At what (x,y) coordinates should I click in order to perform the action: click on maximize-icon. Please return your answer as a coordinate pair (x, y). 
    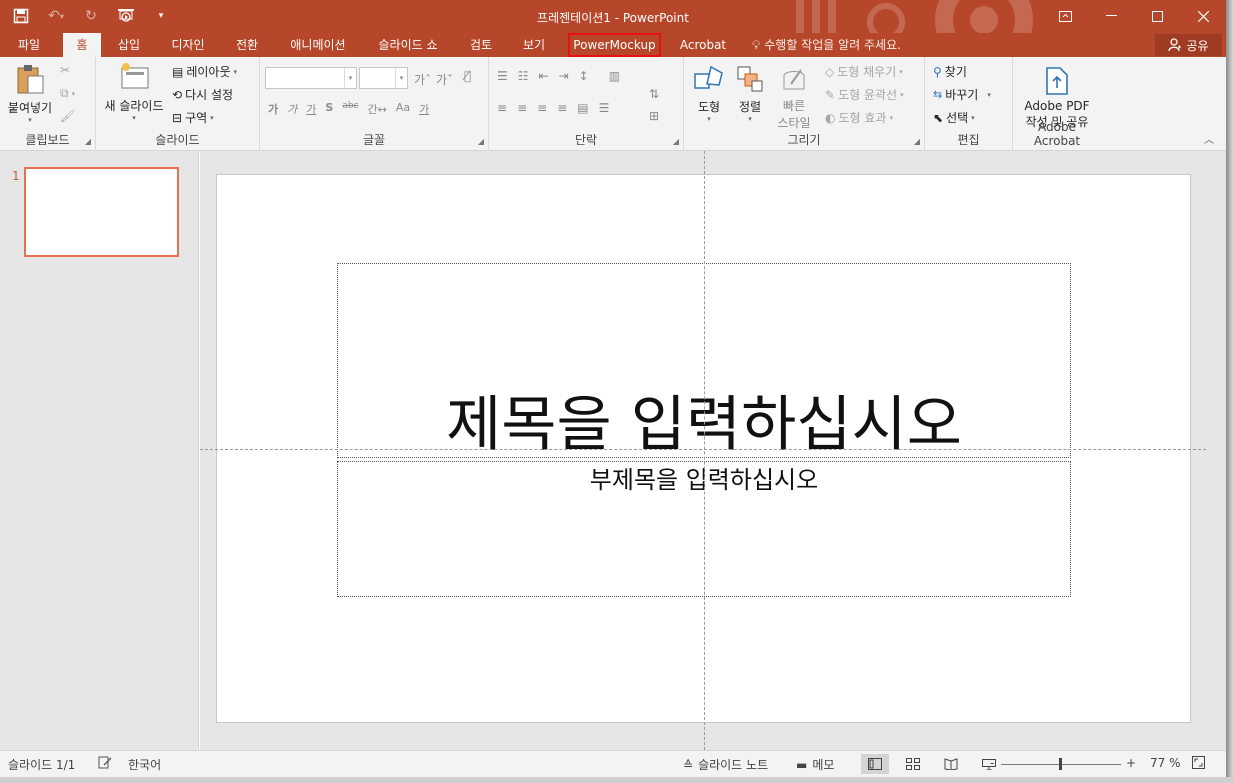
    Looking at the image, I should click on (1157, 16).